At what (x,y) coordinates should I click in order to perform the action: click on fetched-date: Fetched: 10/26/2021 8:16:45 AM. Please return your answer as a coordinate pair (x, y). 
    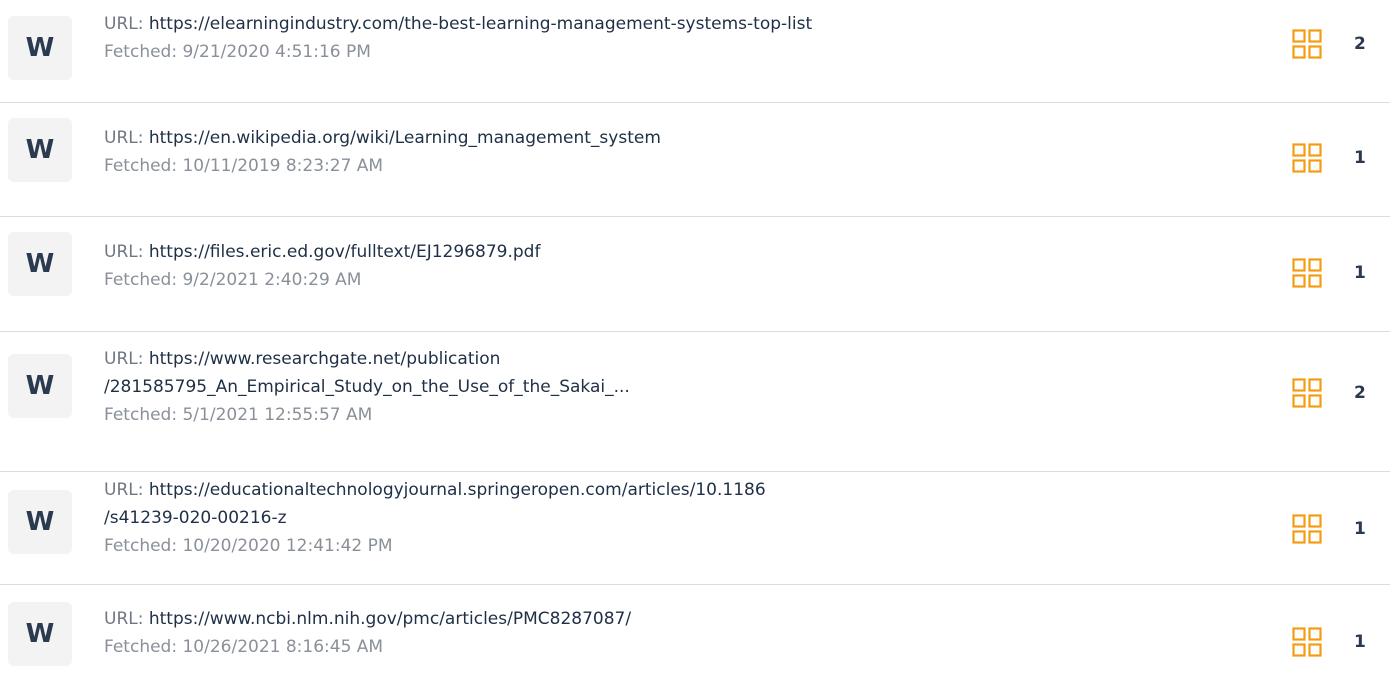
    Looking at the image, I should click on (244, 647).